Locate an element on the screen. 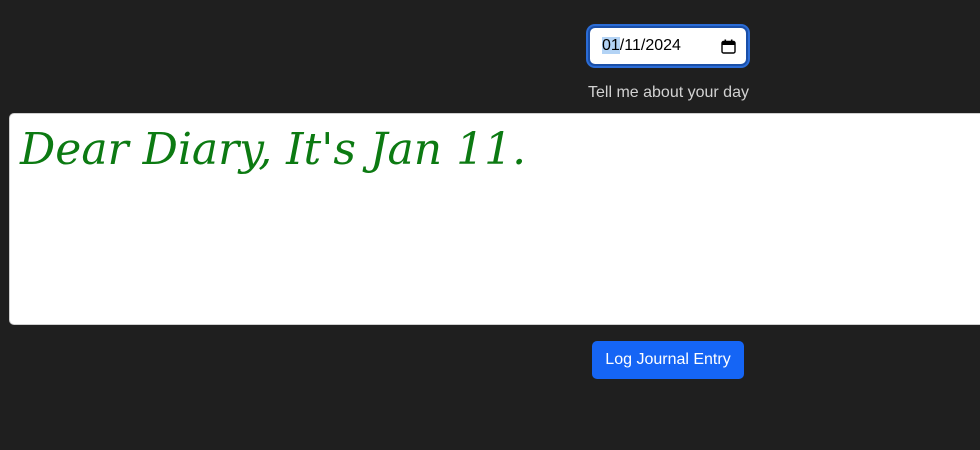  date-year-segment: 2024 is located at coordinates (663, 45).